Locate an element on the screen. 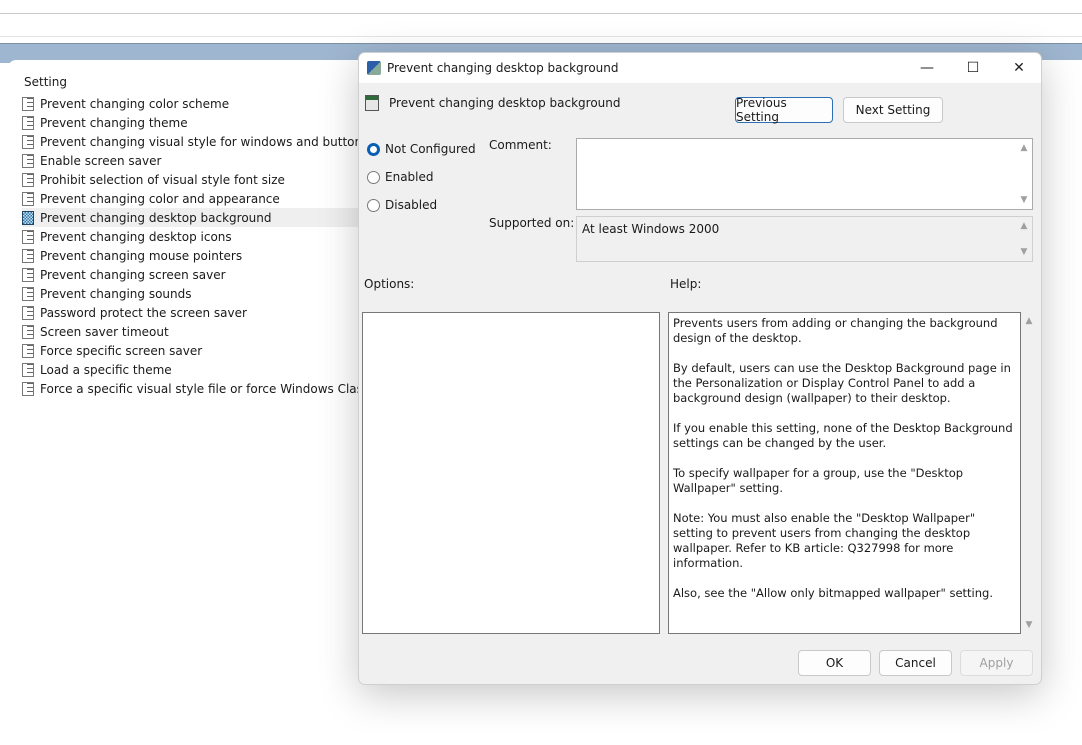 This screenshot has height=745, width=1082. comment-label: Comment: is located at coordinates (520, 145).